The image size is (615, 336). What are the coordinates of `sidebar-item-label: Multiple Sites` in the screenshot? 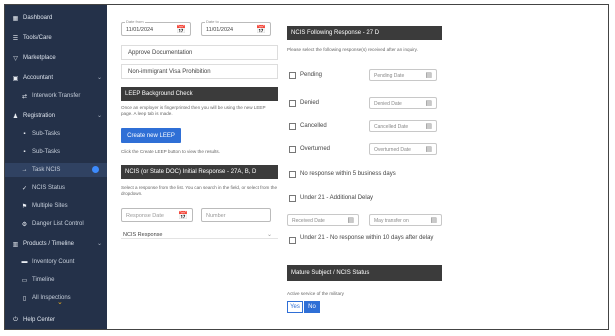 It's located at (50, 206).